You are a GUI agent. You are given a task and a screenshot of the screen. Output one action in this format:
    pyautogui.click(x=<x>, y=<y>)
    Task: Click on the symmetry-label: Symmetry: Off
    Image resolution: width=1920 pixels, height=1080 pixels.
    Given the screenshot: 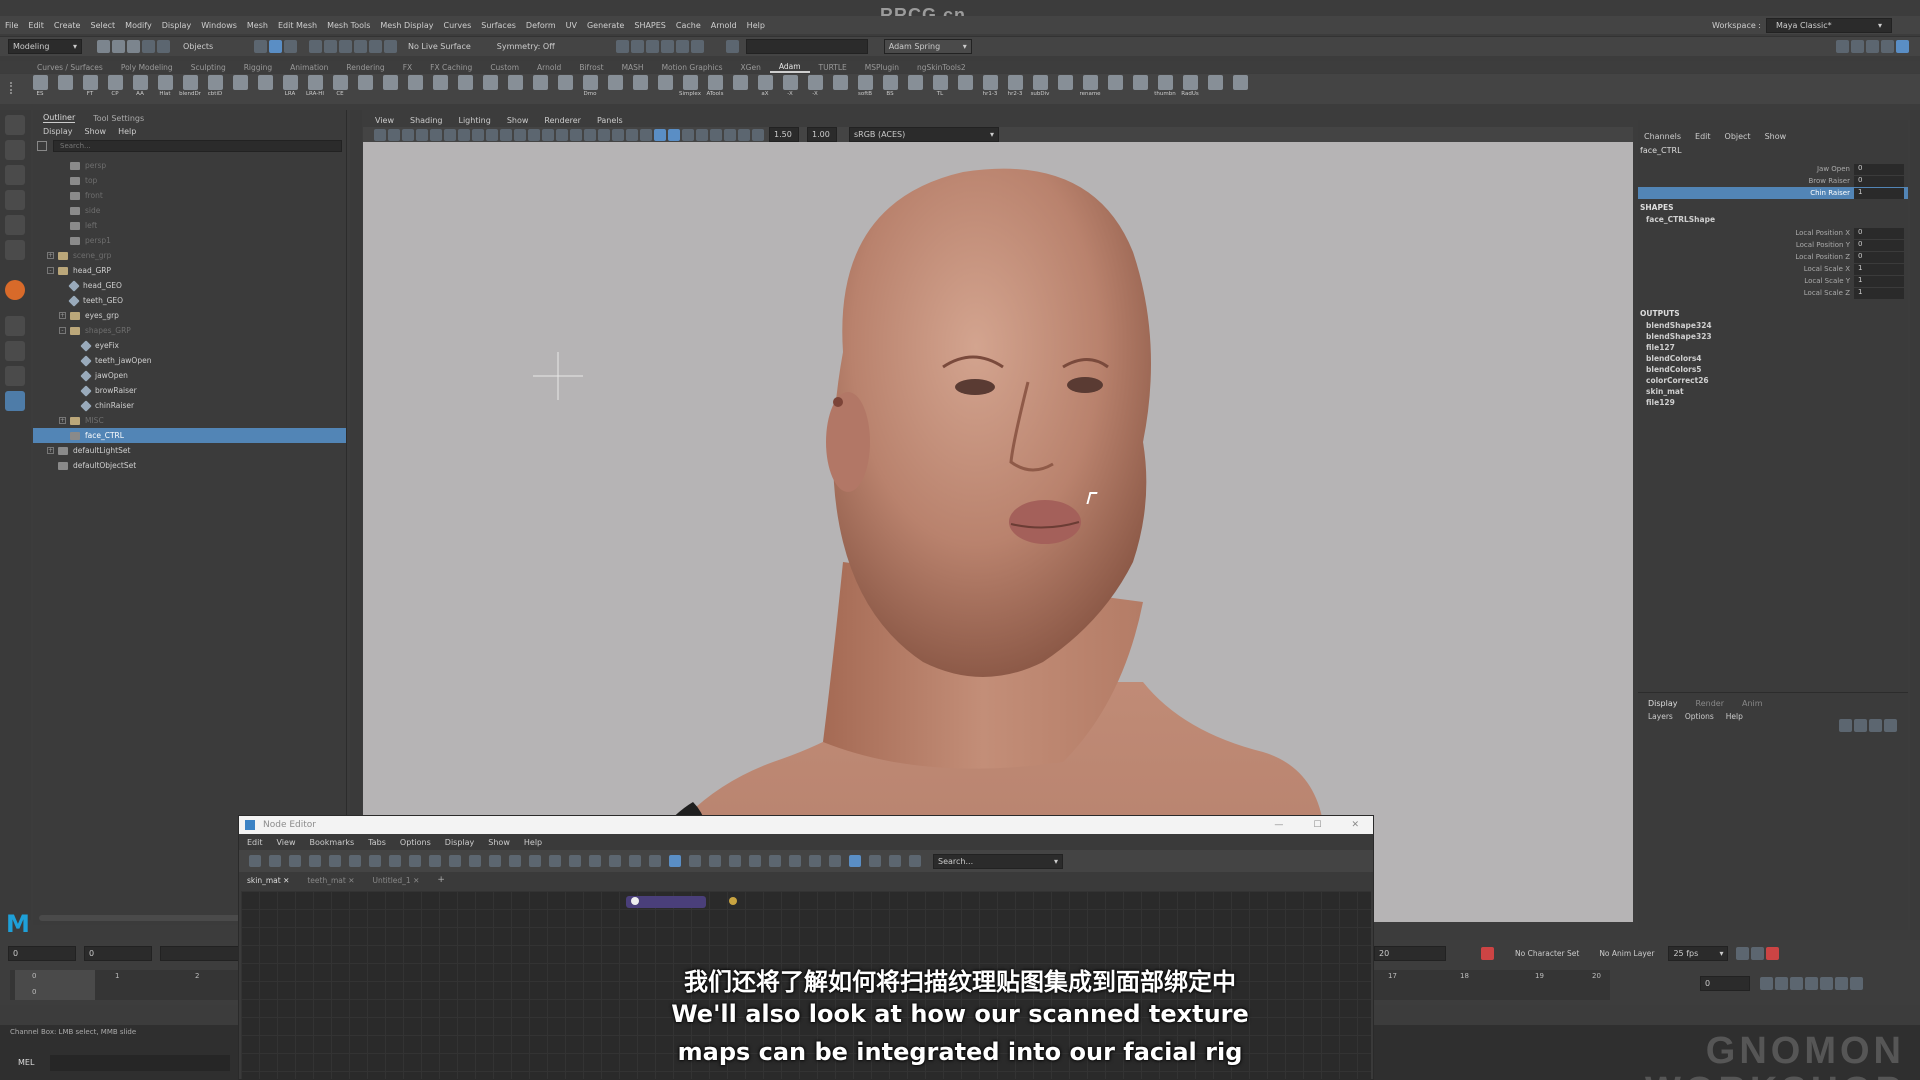 What is the action you would take?
    pyautogui.click(x=526, y=46)
    